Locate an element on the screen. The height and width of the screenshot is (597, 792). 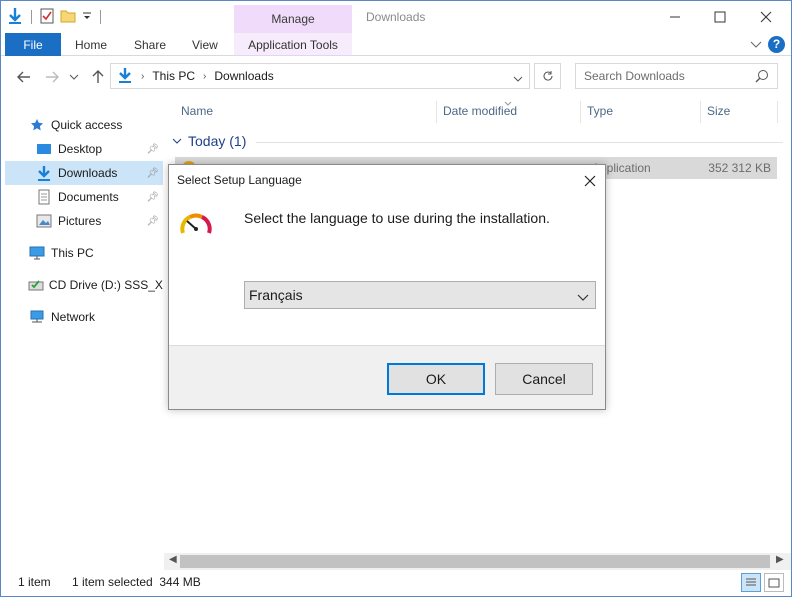
column-header-size: Size is located at coordinates (739, 112).